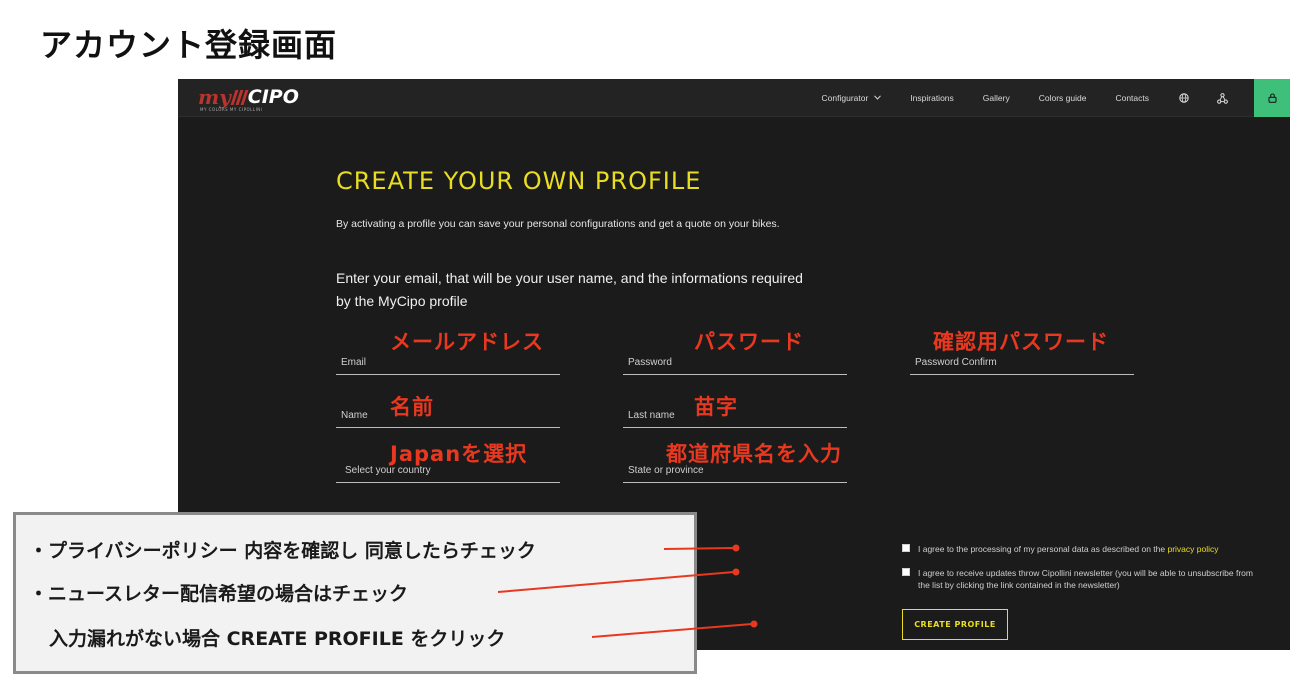  What do you see at coordinates (1021, 342) in the screenshot?
I see `annotation-password-confirm: 確認用パスワード` at bounding box center [1021, 342].